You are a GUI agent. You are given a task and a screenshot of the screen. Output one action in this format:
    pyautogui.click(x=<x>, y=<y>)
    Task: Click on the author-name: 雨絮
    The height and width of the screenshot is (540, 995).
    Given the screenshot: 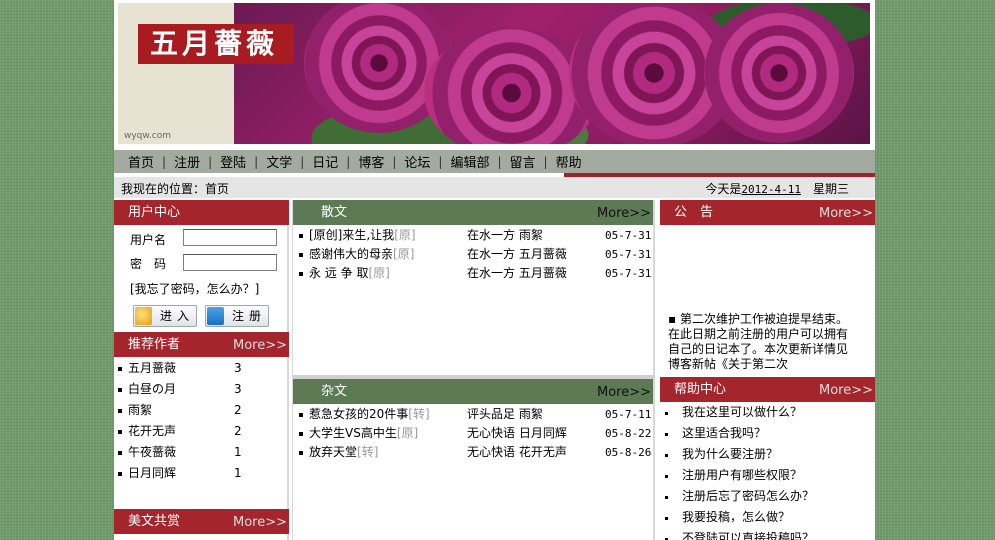 What is the action you would take?
    pyautogui.click(x=140, y=410)
    